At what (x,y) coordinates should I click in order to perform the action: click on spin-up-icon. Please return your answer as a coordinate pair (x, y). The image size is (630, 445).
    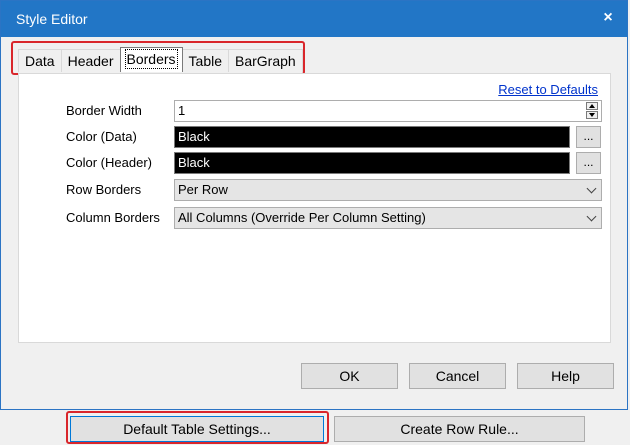
    Looking at the image, I should click on (592, 106).